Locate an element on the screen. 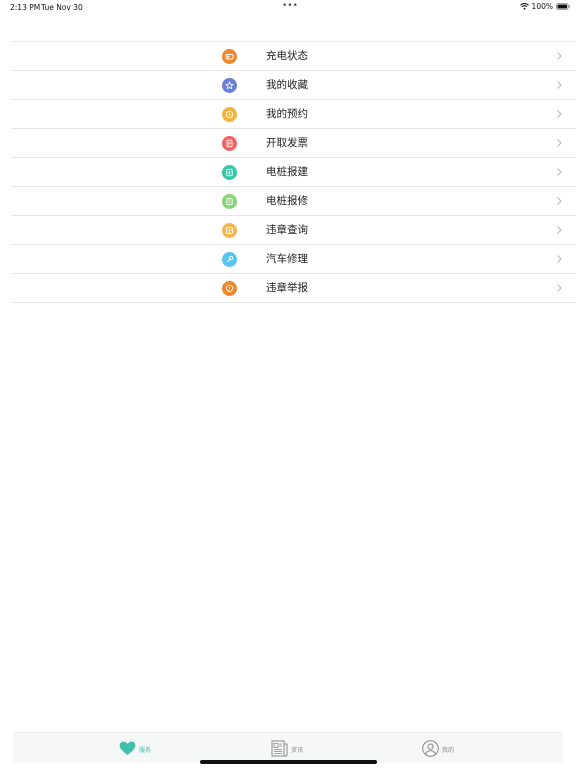  battery-card-icon is located at coordinates (229, 56).